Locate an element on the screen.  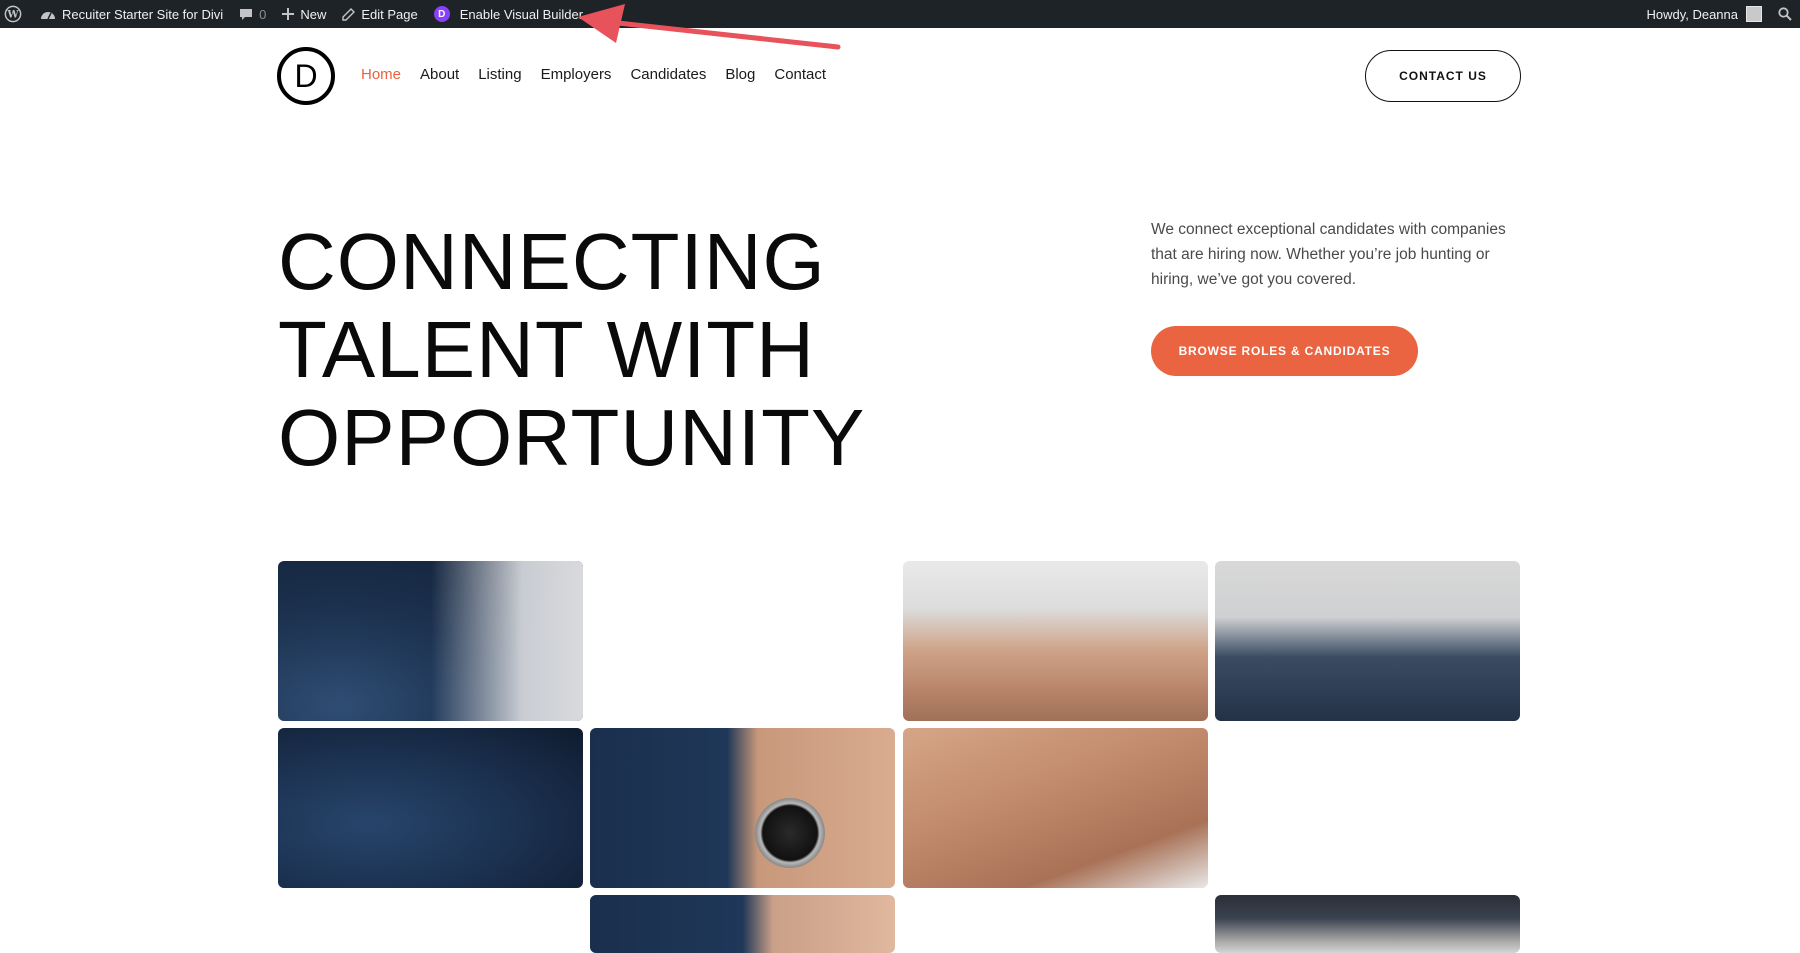
comment-icon is located at coordinates (246, 14).